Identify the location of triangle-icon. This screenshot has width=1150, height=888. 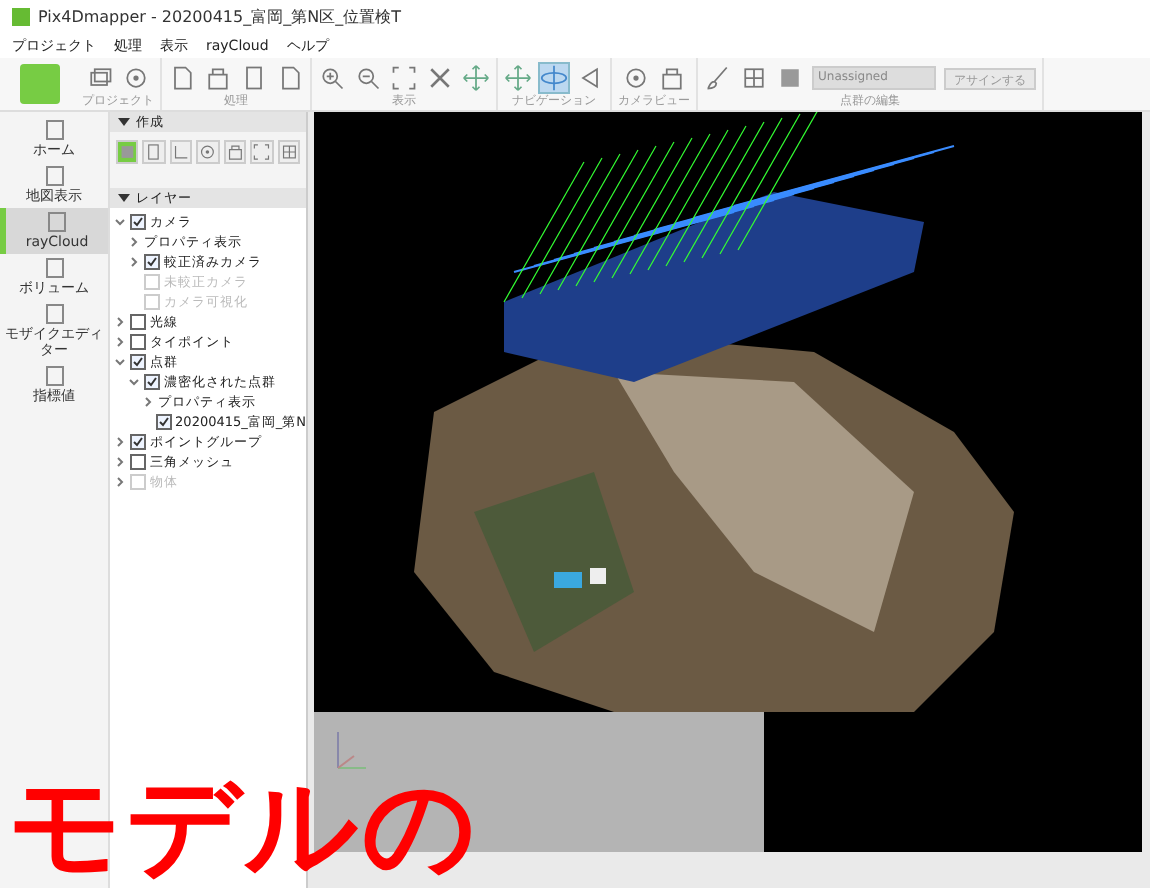
(590, 78).